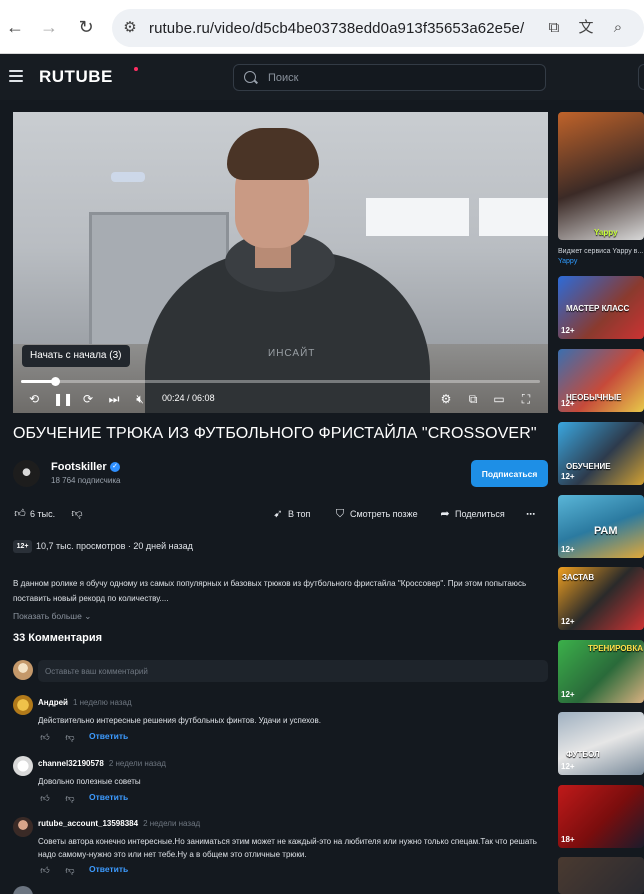  Describe the element at coordinates (446, 399) in the screenshot. I see `settings-icon: ⚙` at that location.